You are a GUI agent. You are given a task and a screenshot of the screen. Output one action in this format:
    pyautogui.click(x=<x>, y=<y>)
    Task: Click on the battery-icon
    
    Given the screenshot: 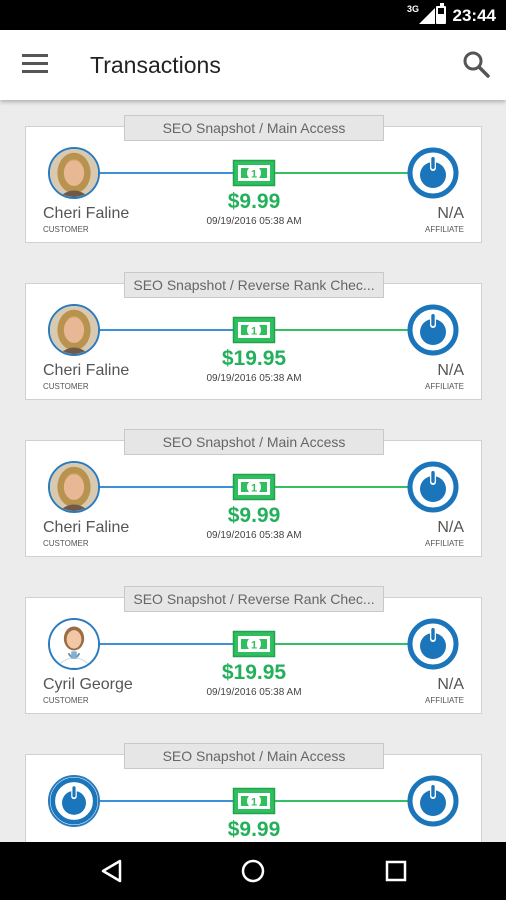 What is the action you would take?
    pyautogui.click(x=441, y=13)
    